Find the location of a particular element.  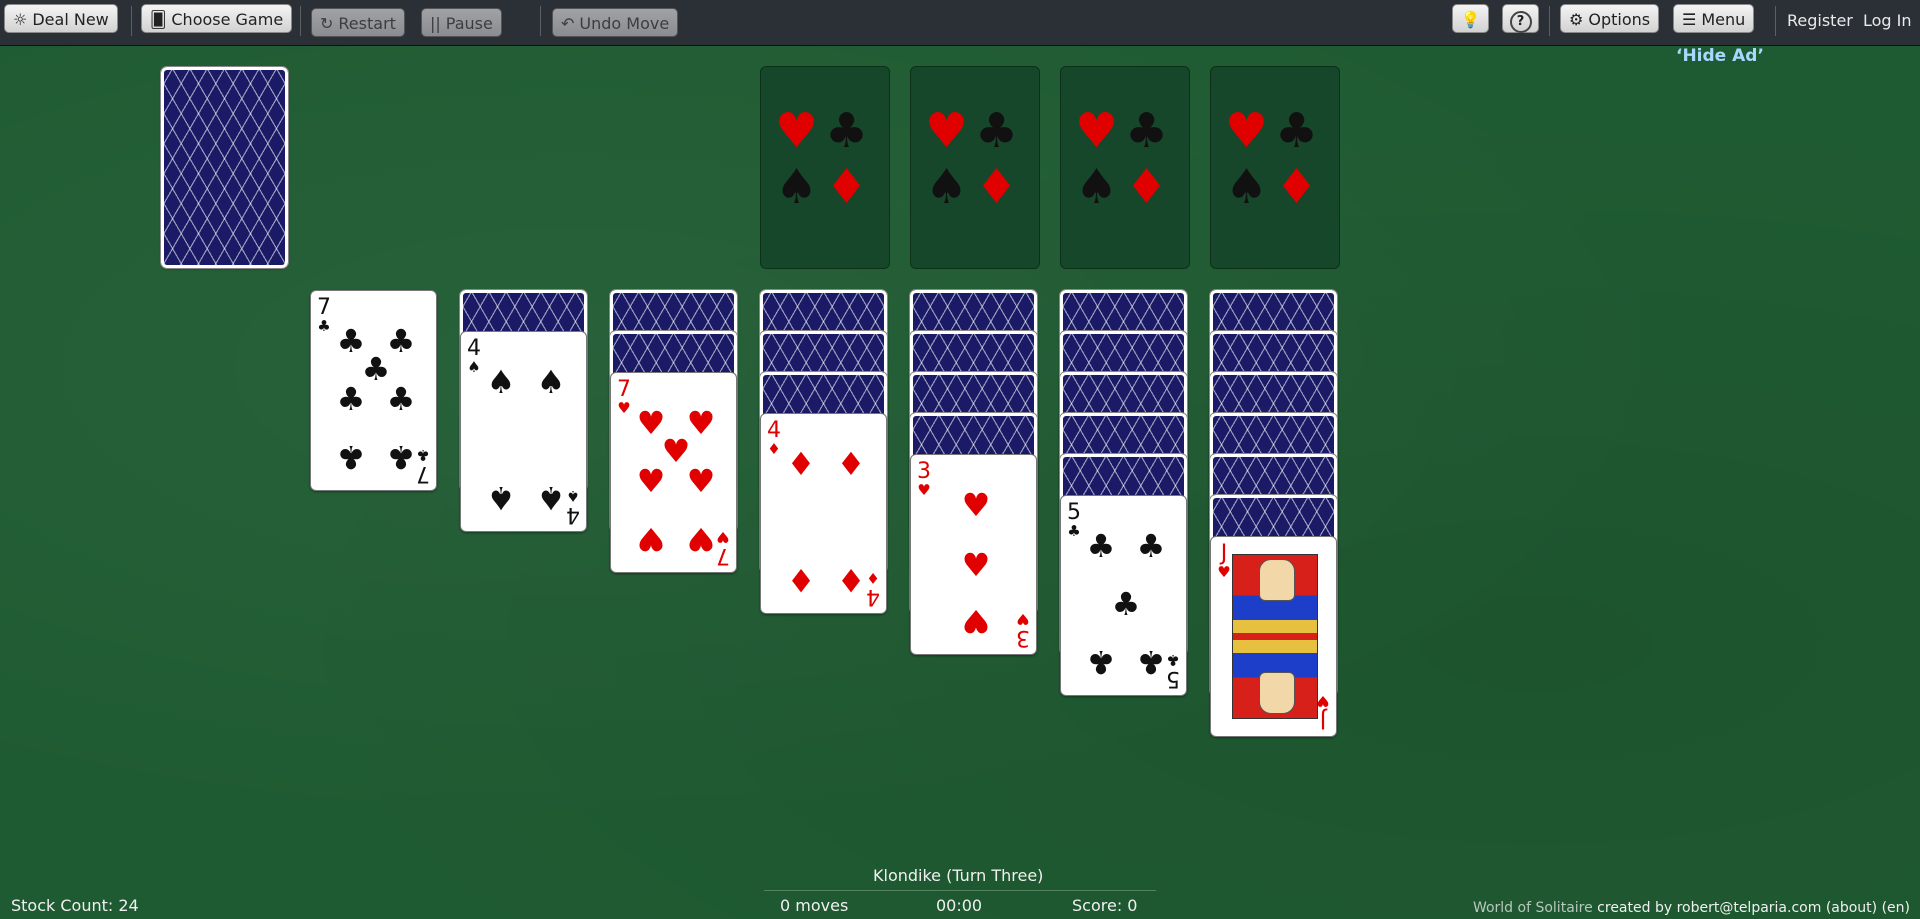

login-link: Log In is located at coordinates (1887, 20).